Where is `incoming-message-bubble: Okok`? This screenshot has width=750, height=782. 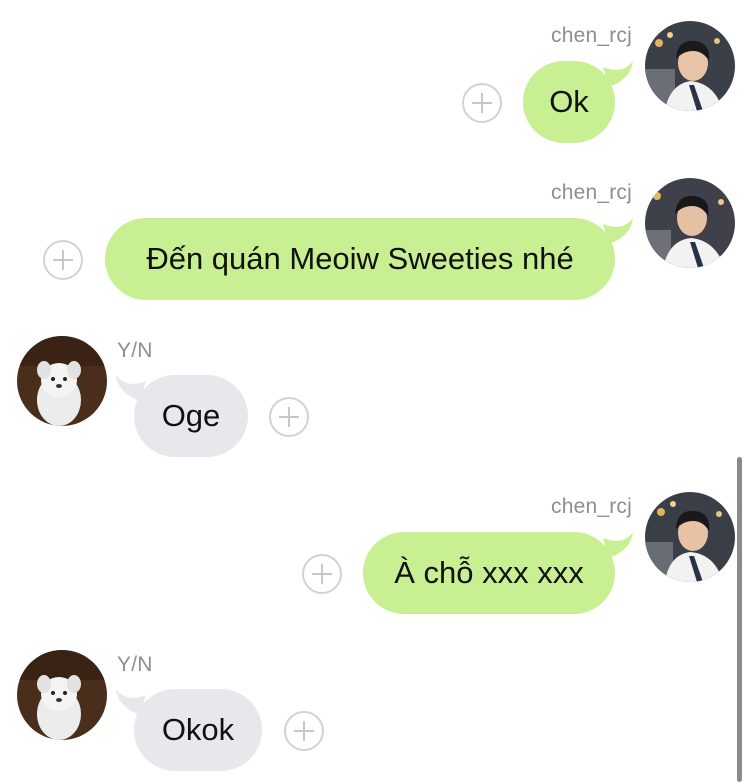
incoming-message-bubble: Okok is located at coordinates (189, 730).